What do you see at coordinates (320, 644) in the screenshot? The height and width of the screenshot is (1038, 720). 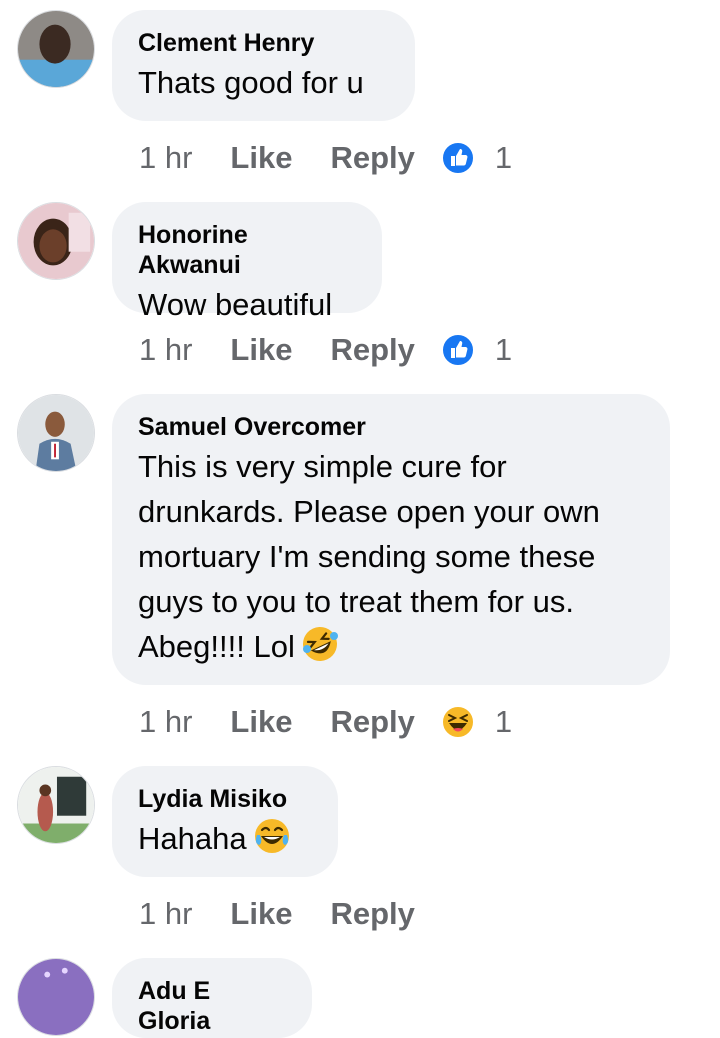 I see `rolling-laughing-emoji` at bounding box center [320, 644].